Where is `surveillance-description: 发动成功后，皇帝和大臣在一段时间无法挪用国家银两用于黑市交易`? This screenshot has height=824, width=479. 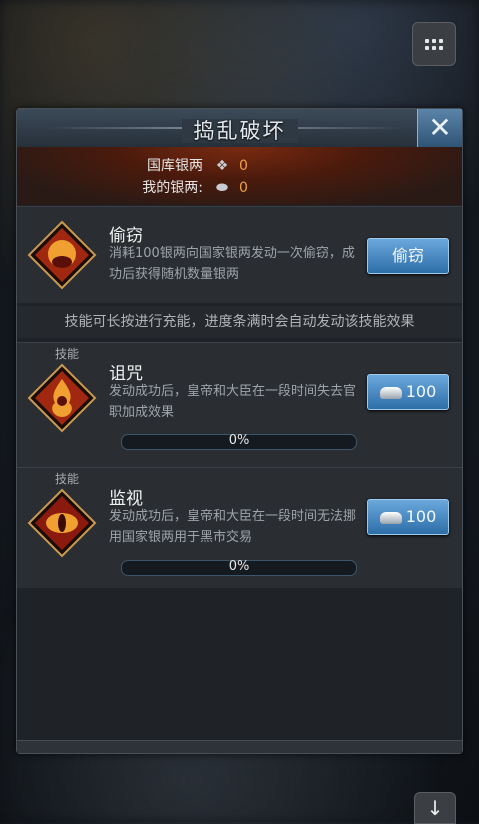 surveillance-description: 发动成功后，皇帝和大臣在一段时间无法挪用国家银两用于黑市交易 is located at coordinates (233, 527).